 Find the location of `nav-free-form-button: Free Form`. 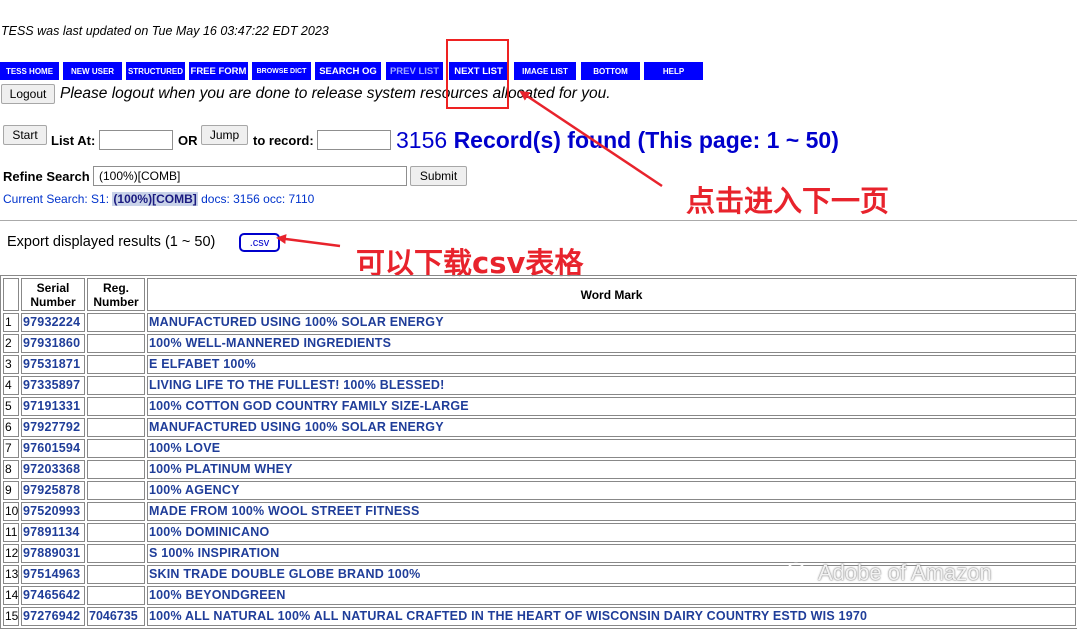

nav-free-form-button: Free Form is located at coordinates (218, 71).